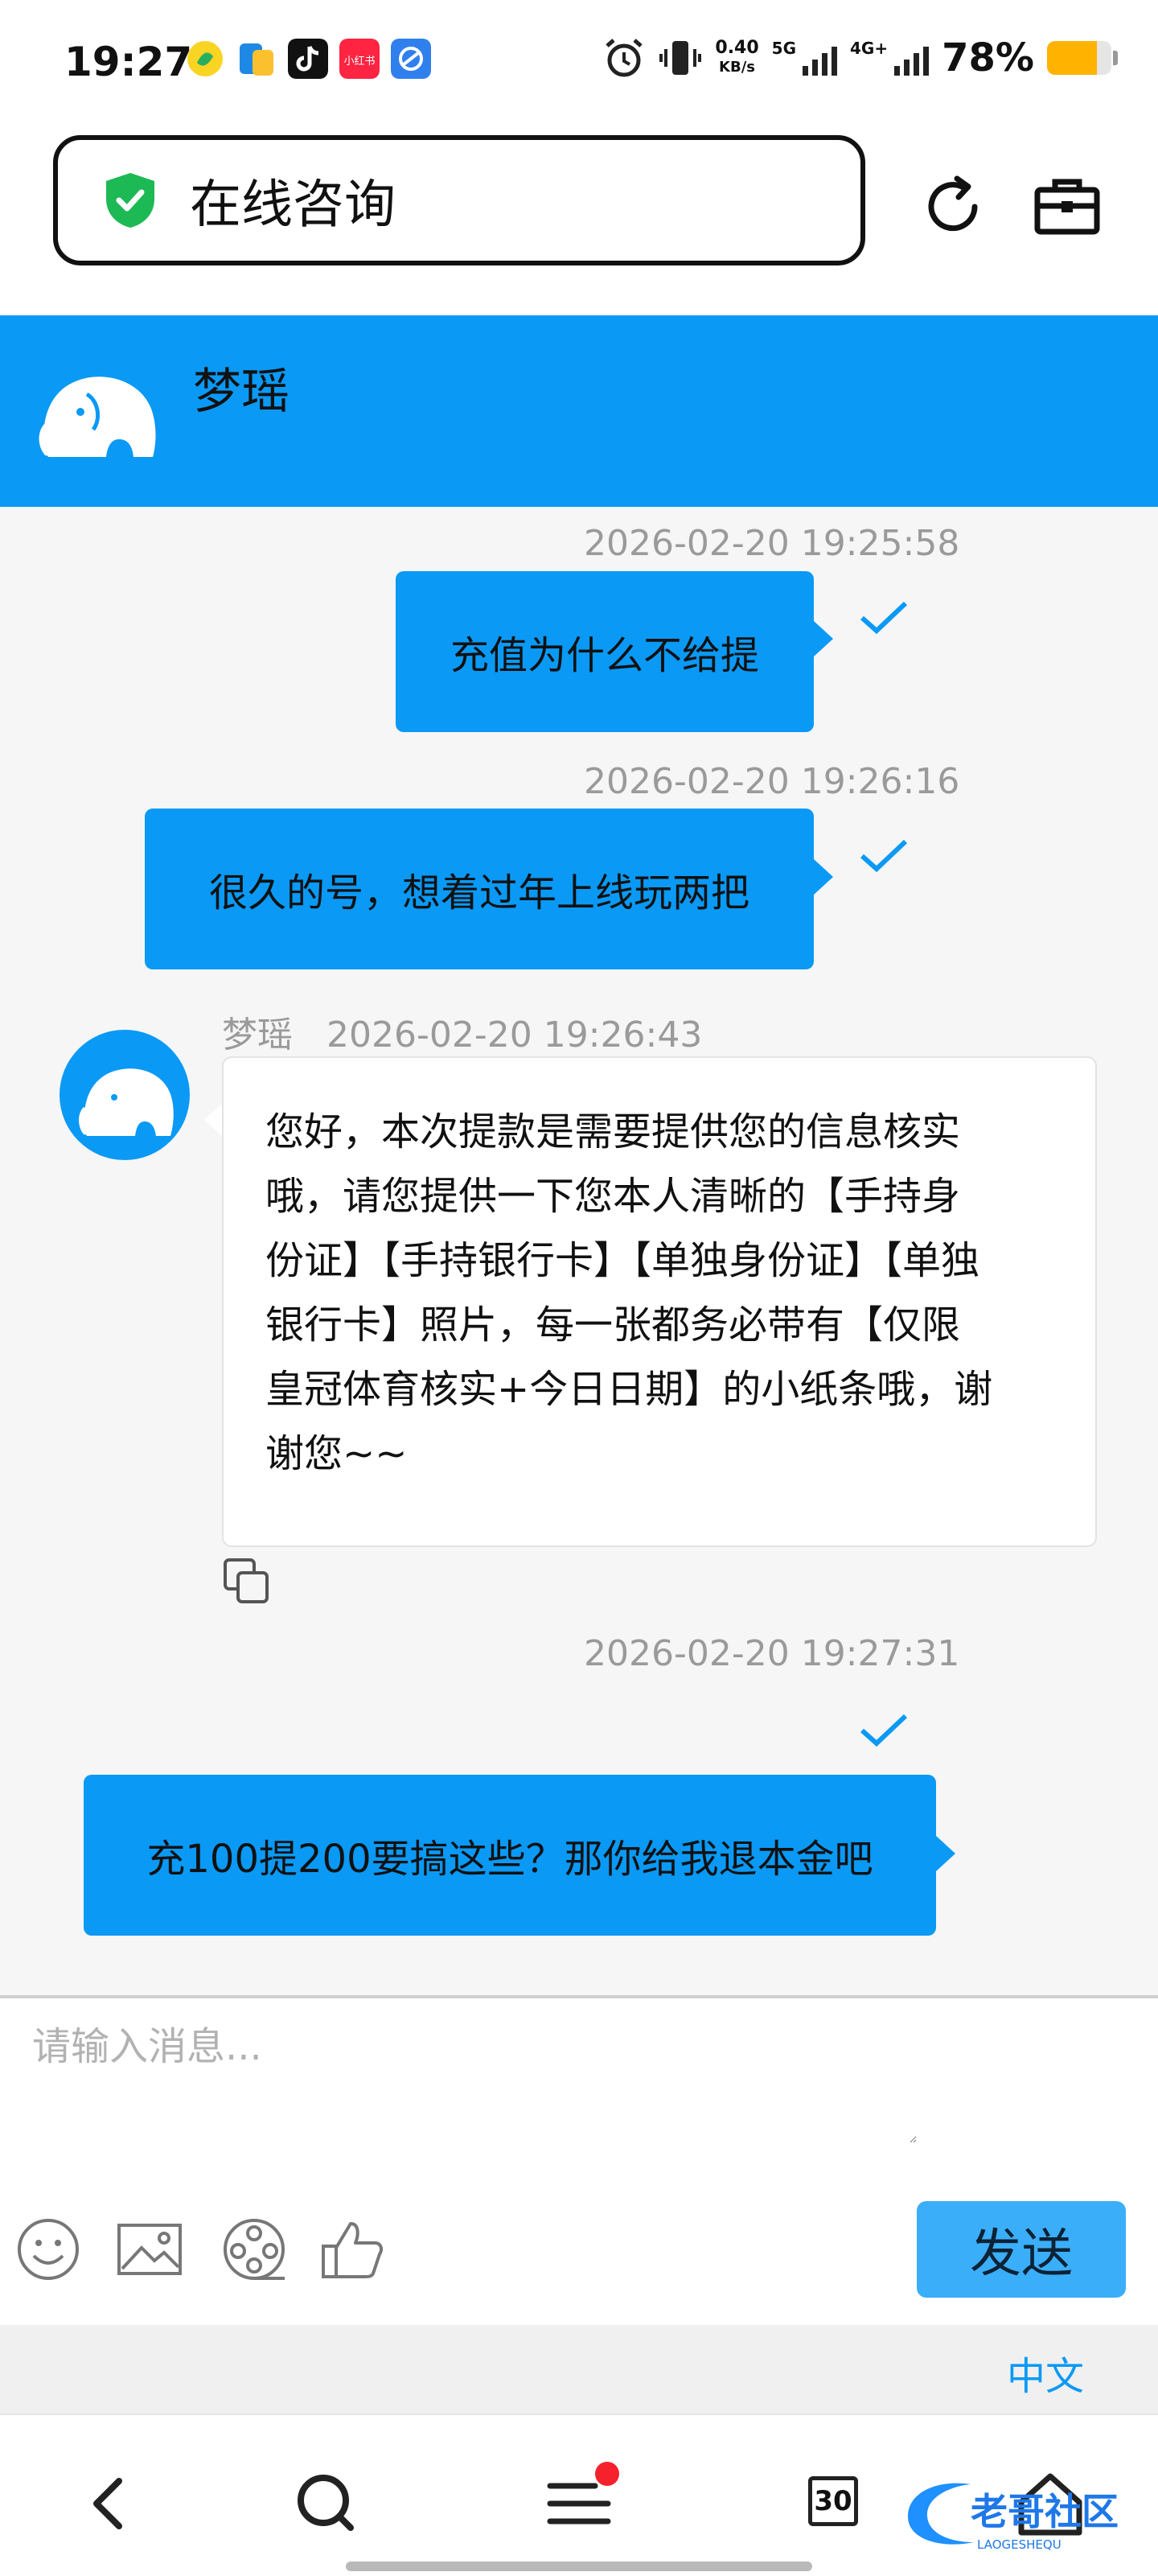  I want to click on refresh-icon, so click(953, 207).